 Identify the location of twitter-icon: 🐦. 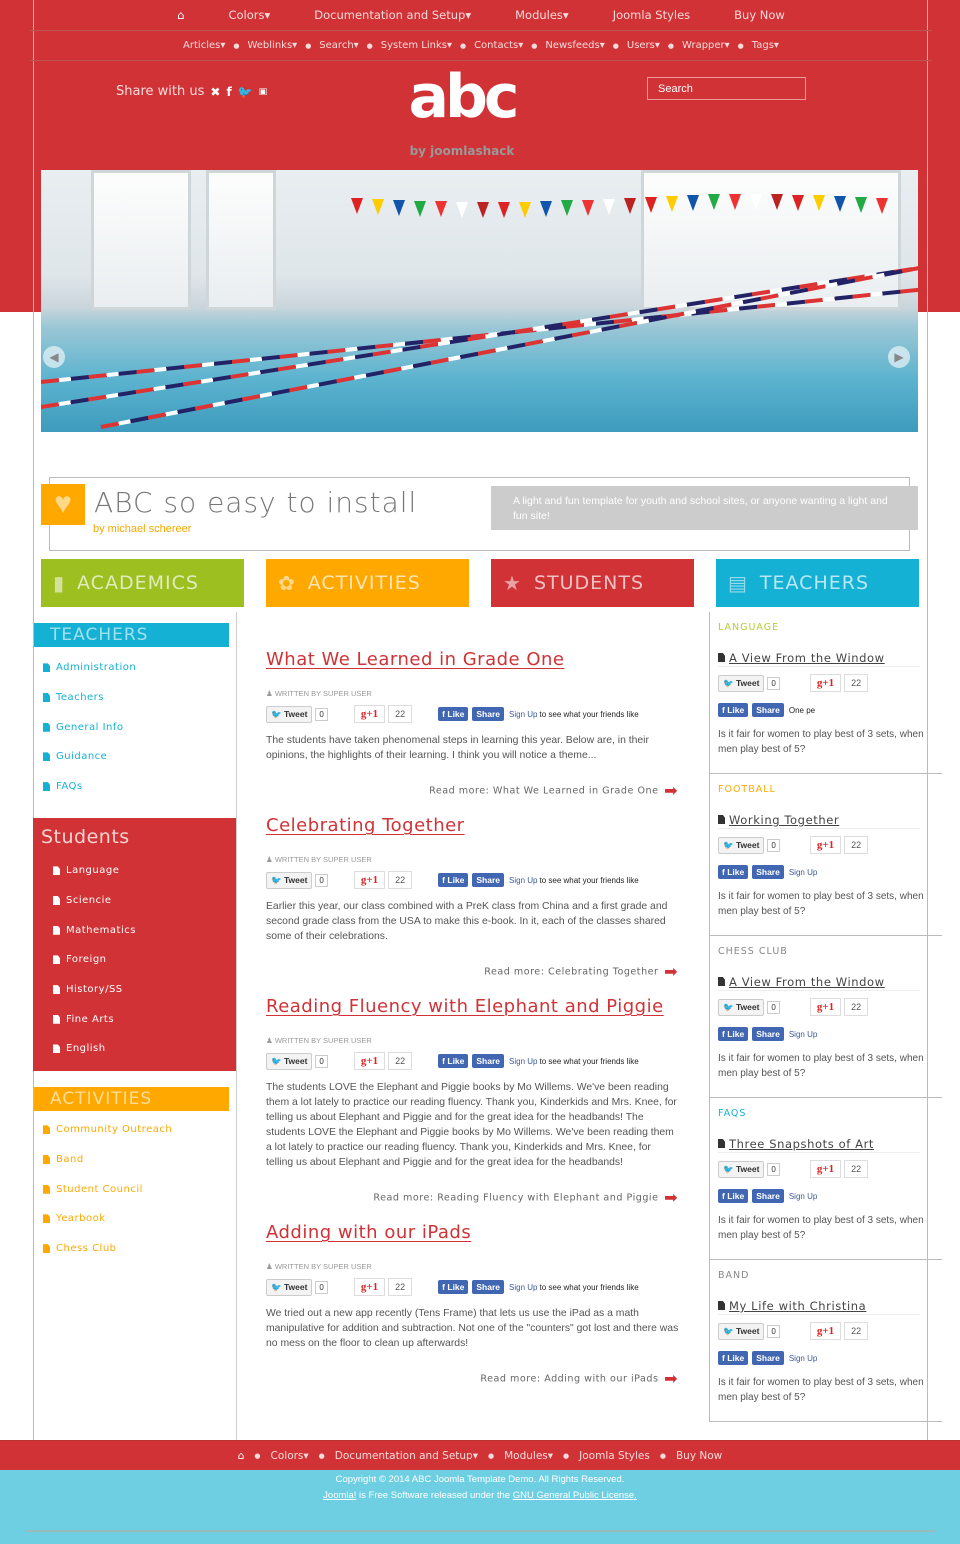
(245, 92).